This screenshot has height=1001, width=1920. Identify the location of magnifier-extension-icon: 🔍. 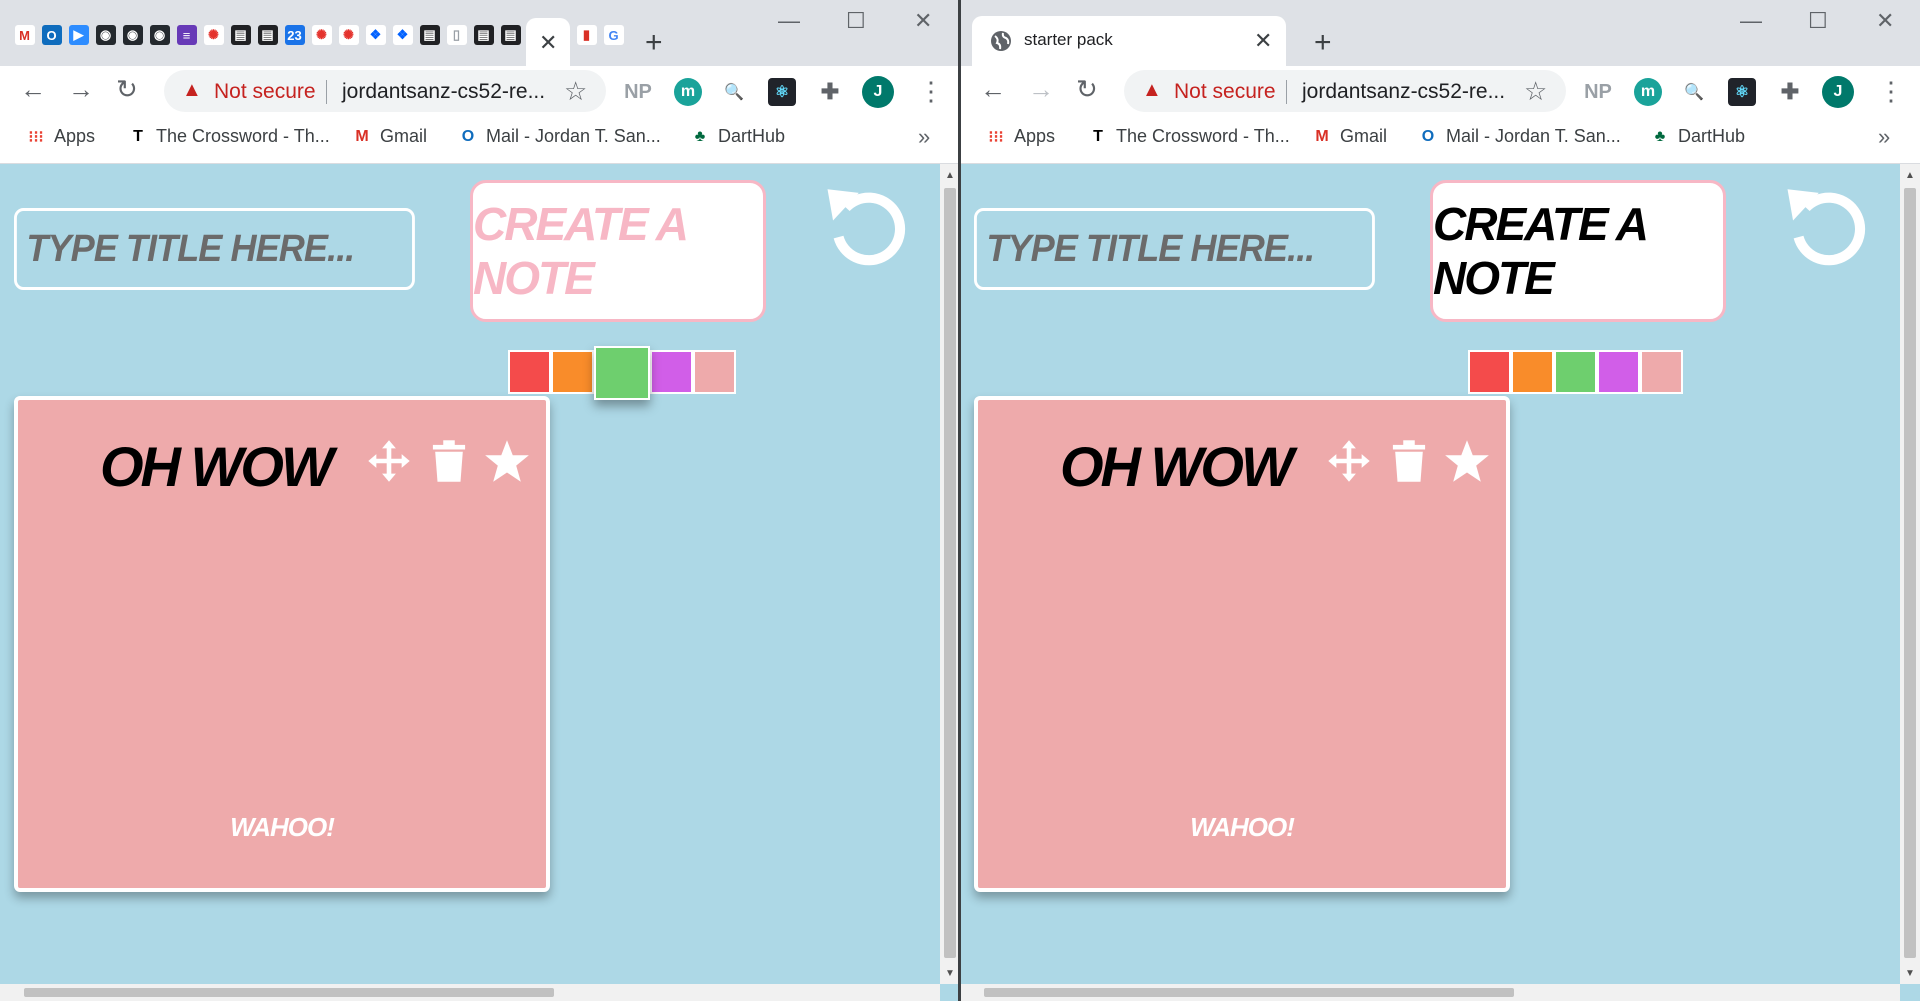
(1694, 92).